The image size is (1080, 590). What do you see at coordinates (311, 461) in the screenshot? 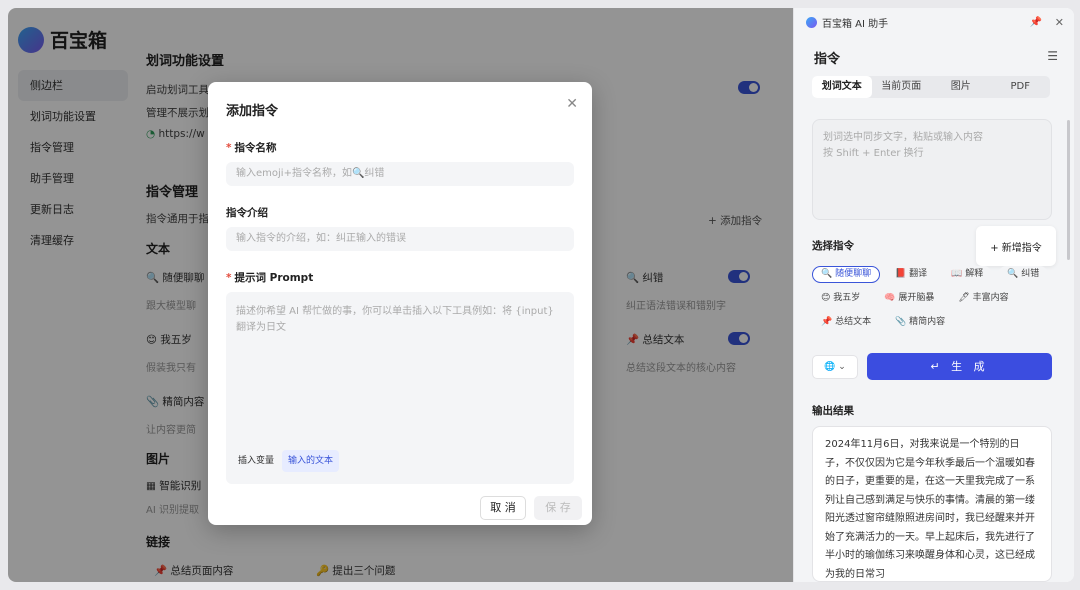
I see `variable-chip-input-text: 输入的文本` at bounding box center [311, 461].